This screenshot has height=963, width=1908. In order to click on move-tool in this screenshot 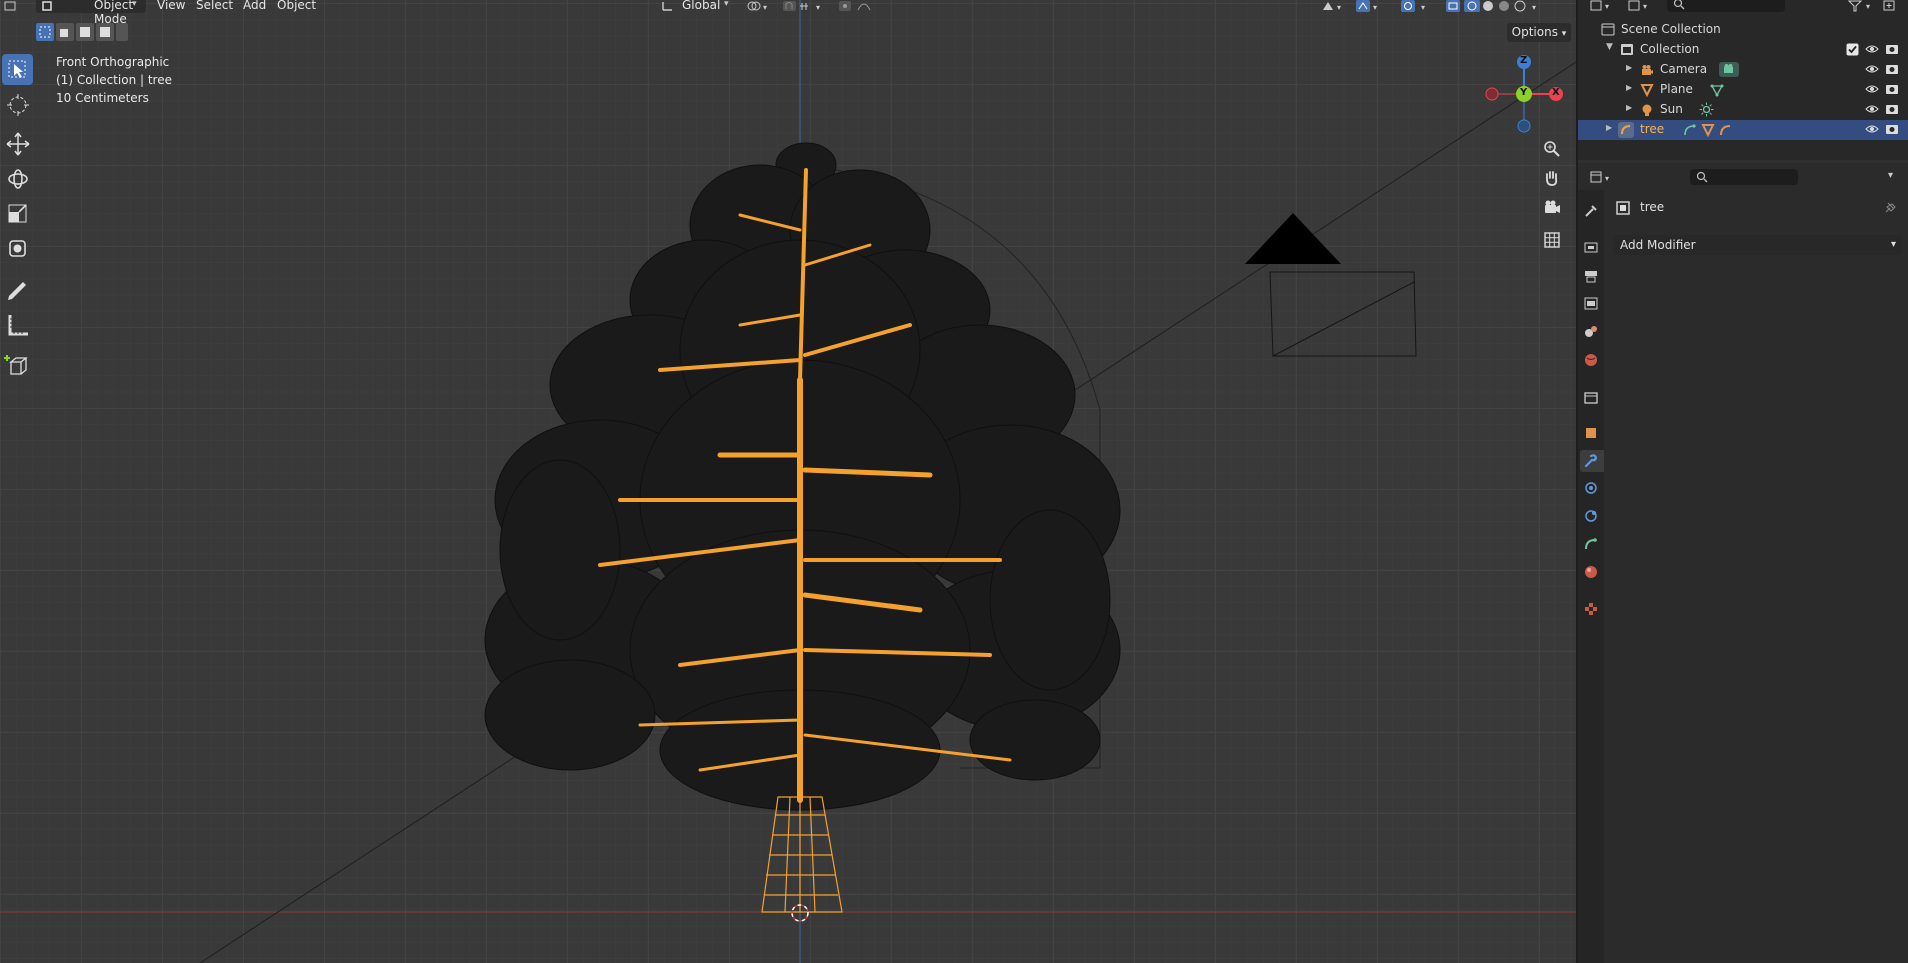, I will do `click(17, 143)`.